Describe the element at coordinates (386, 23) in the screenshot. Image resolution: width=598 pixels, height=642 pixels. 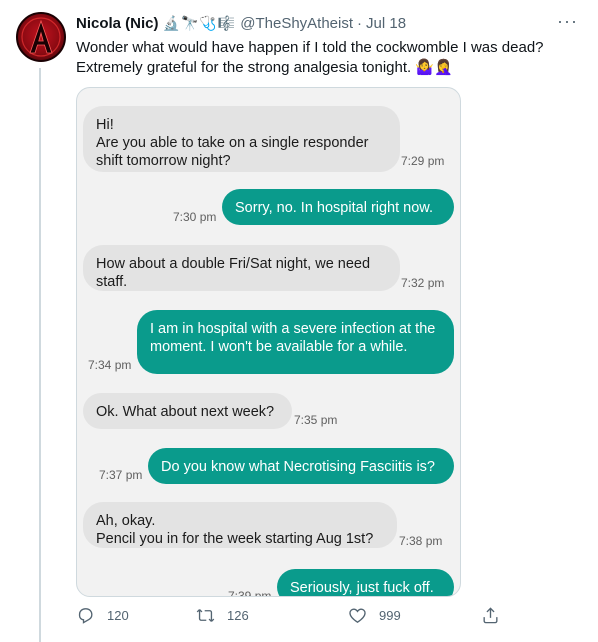
I see `tweet-date: Jul 18` at that location.